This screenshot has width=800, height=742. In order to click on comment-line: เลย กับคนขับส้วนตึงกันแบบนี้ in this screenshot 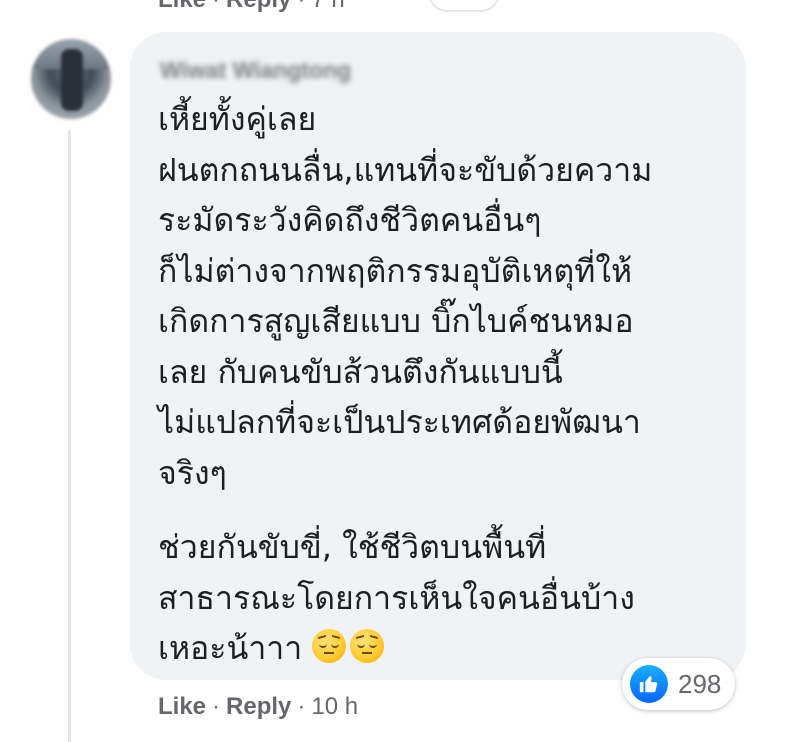, I will do `click(360, 371)`.